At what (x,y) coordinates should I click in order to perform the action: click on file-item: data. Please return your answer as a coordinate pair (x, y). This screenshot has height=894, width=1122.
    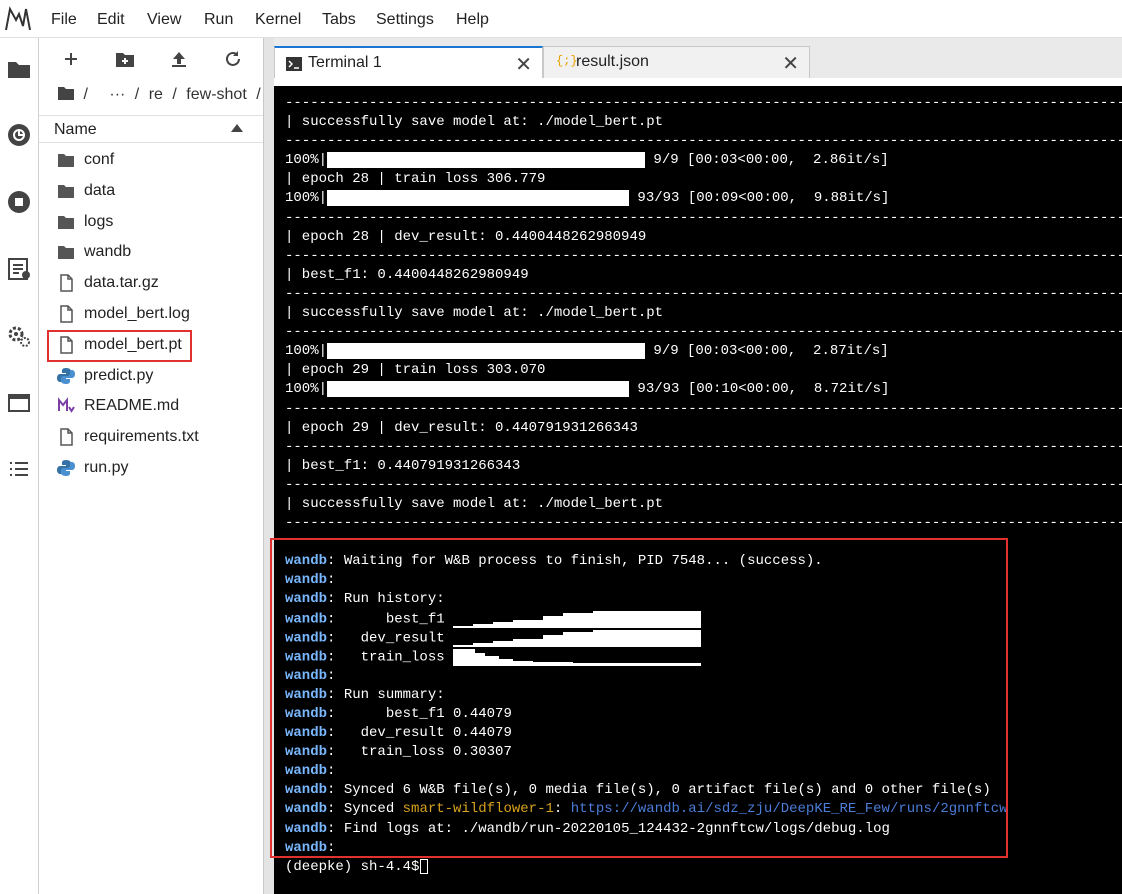
    Looking at the image, I should click on (151, 191).